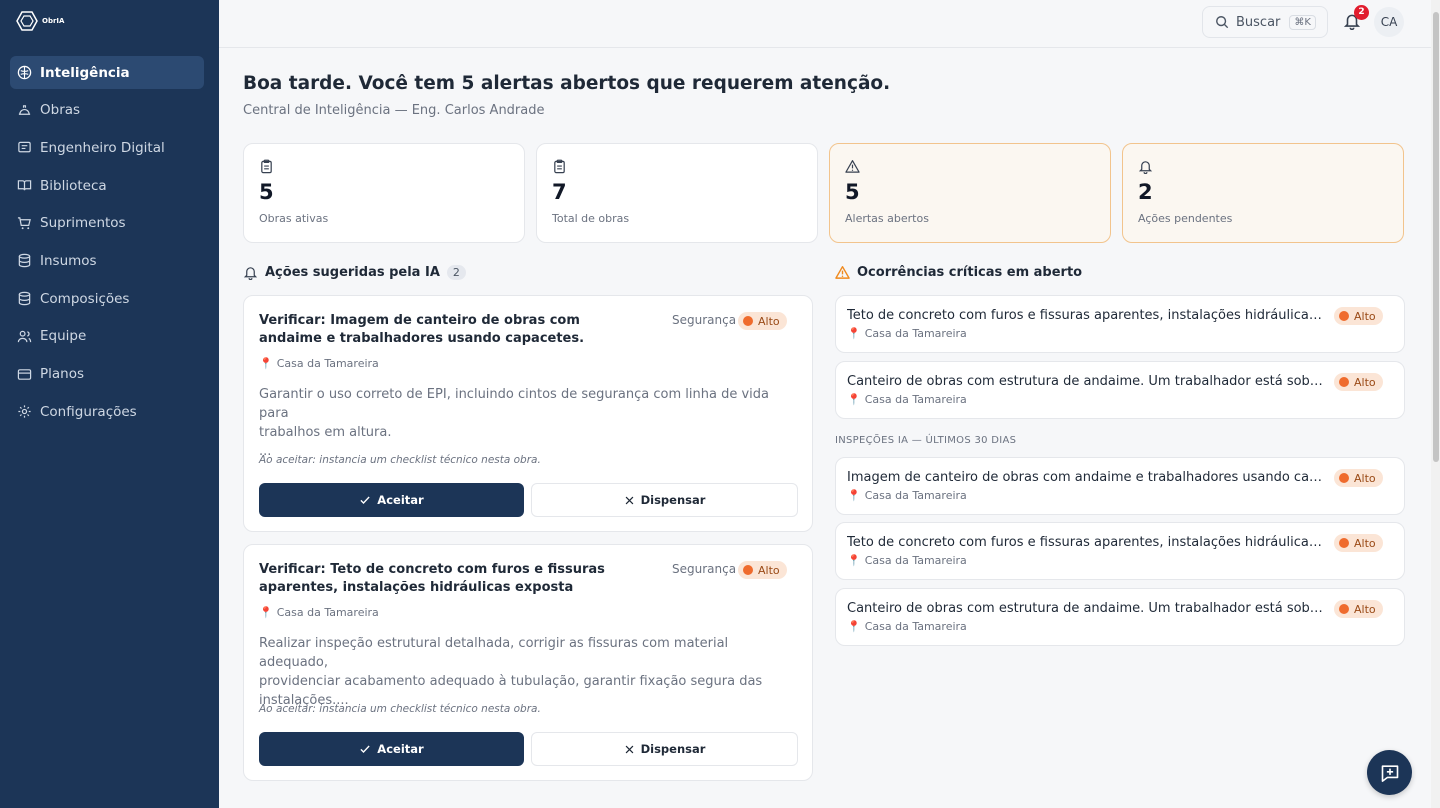 The height and width of the screenshot is (808, 1440). Describe the element at coordinates (559, 192) in the screenshot. I see `stat-value: 7` at that location.